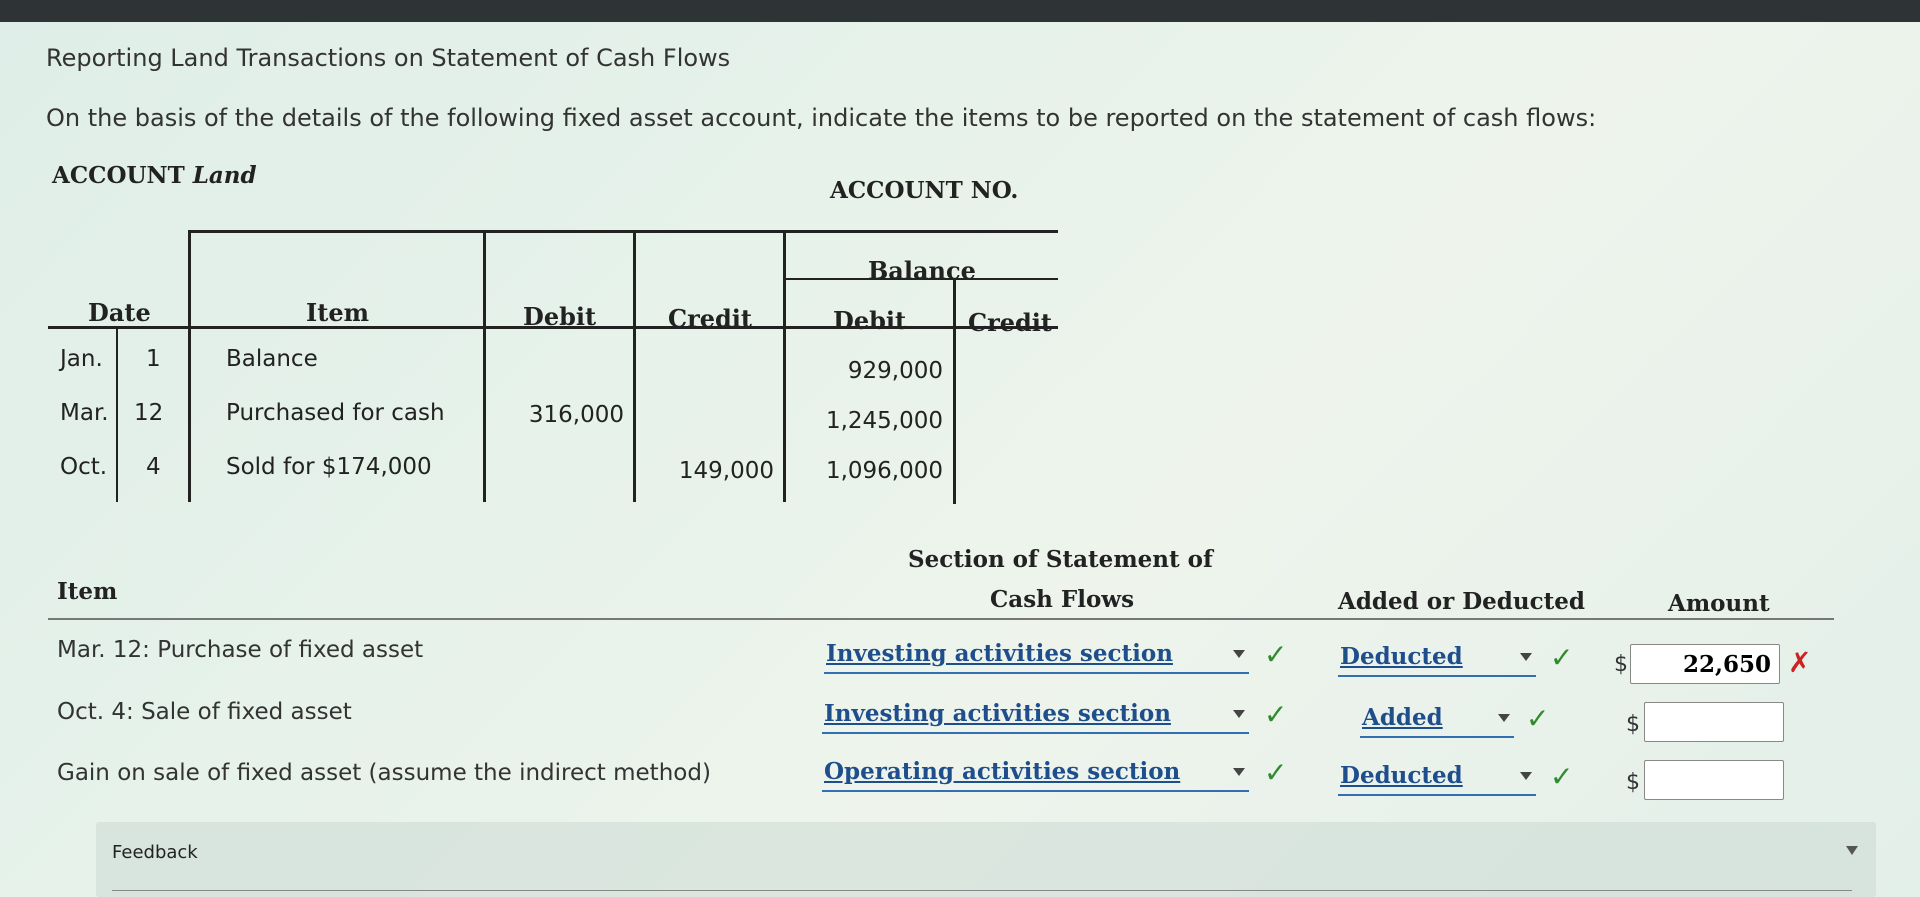 The image size is (1920, 897). What do you see at coordinates (1402, 717) in the screenshot?
I see `added-deducted-value: Added` at bounding box center [1402, 717].